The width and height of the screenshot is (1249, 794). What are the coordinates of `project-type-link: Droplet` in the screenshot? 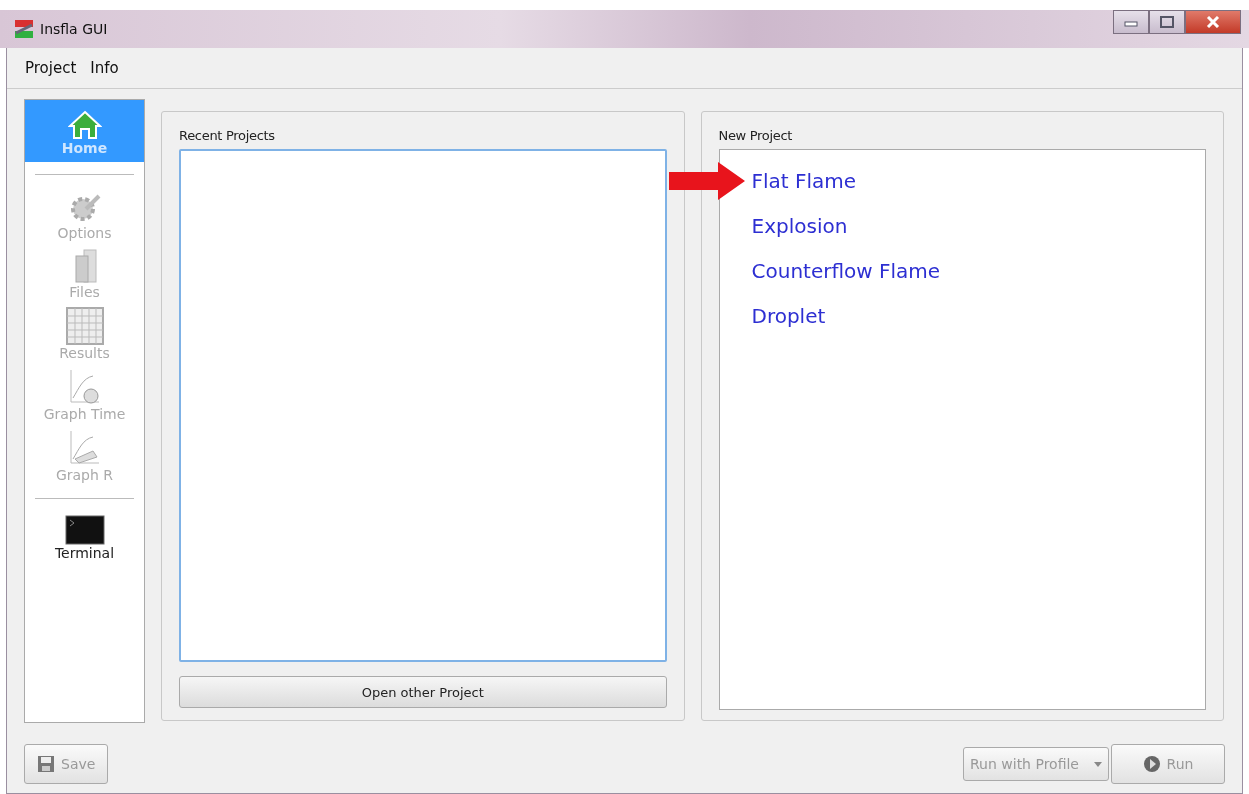 It's located at (788, 315).